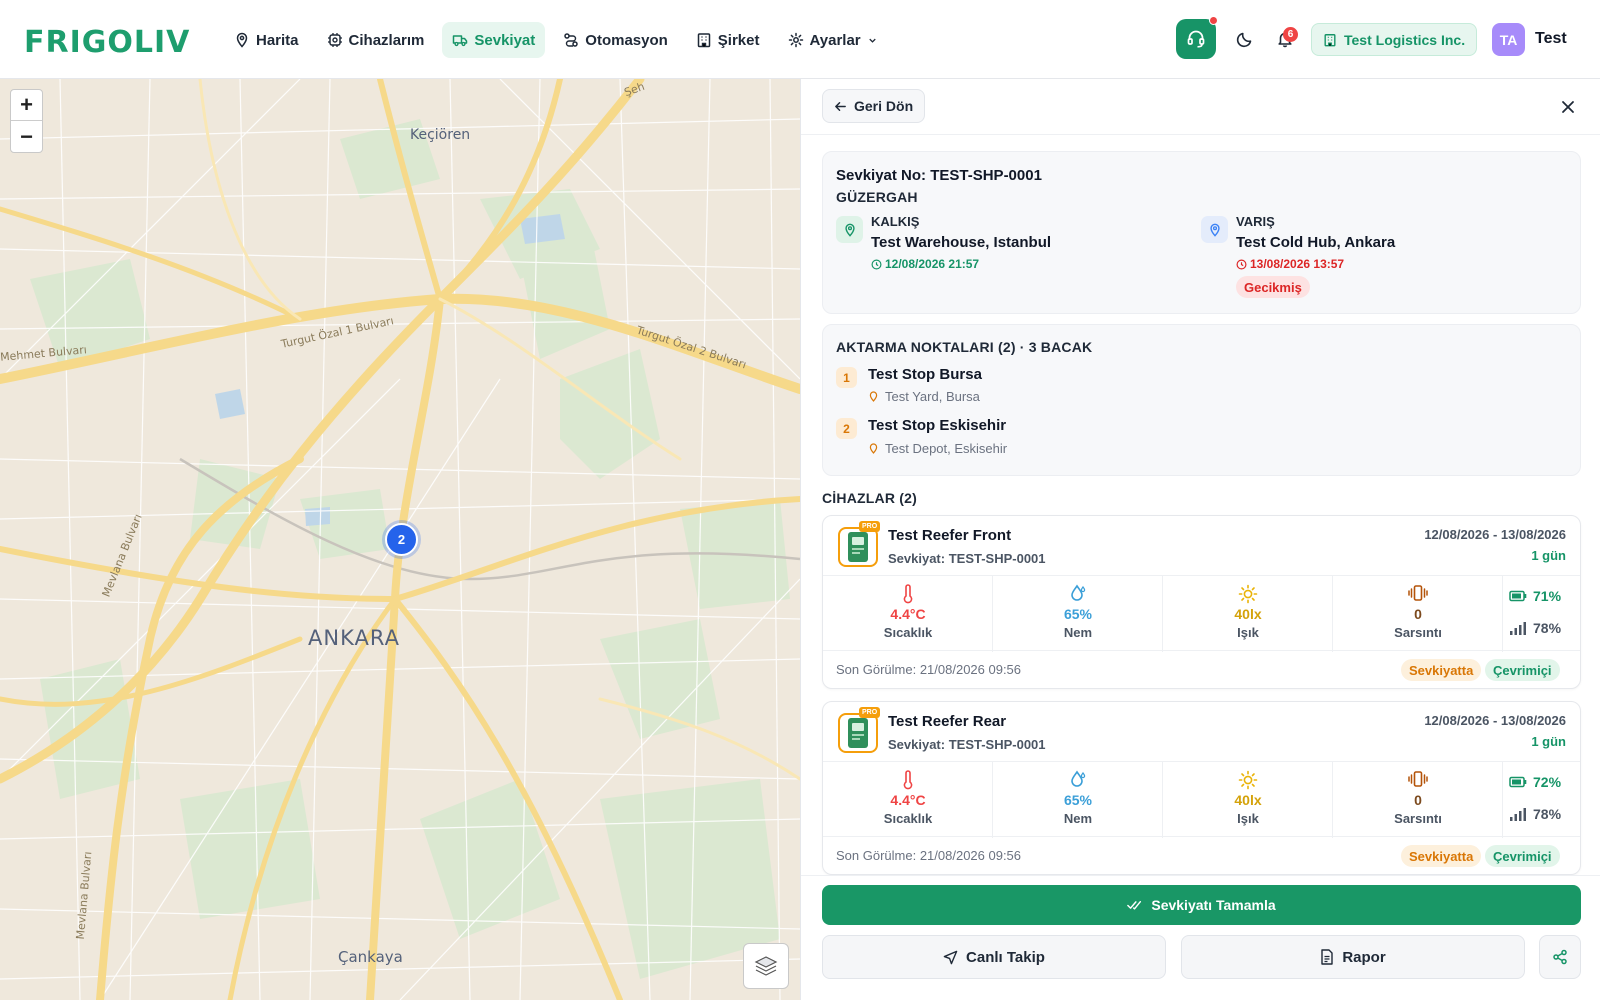 The width and height of the screenshot is (1600, 1000). Describe the element at coordinates (571, 40) in the screenshot. I see `route-icon` at that location.